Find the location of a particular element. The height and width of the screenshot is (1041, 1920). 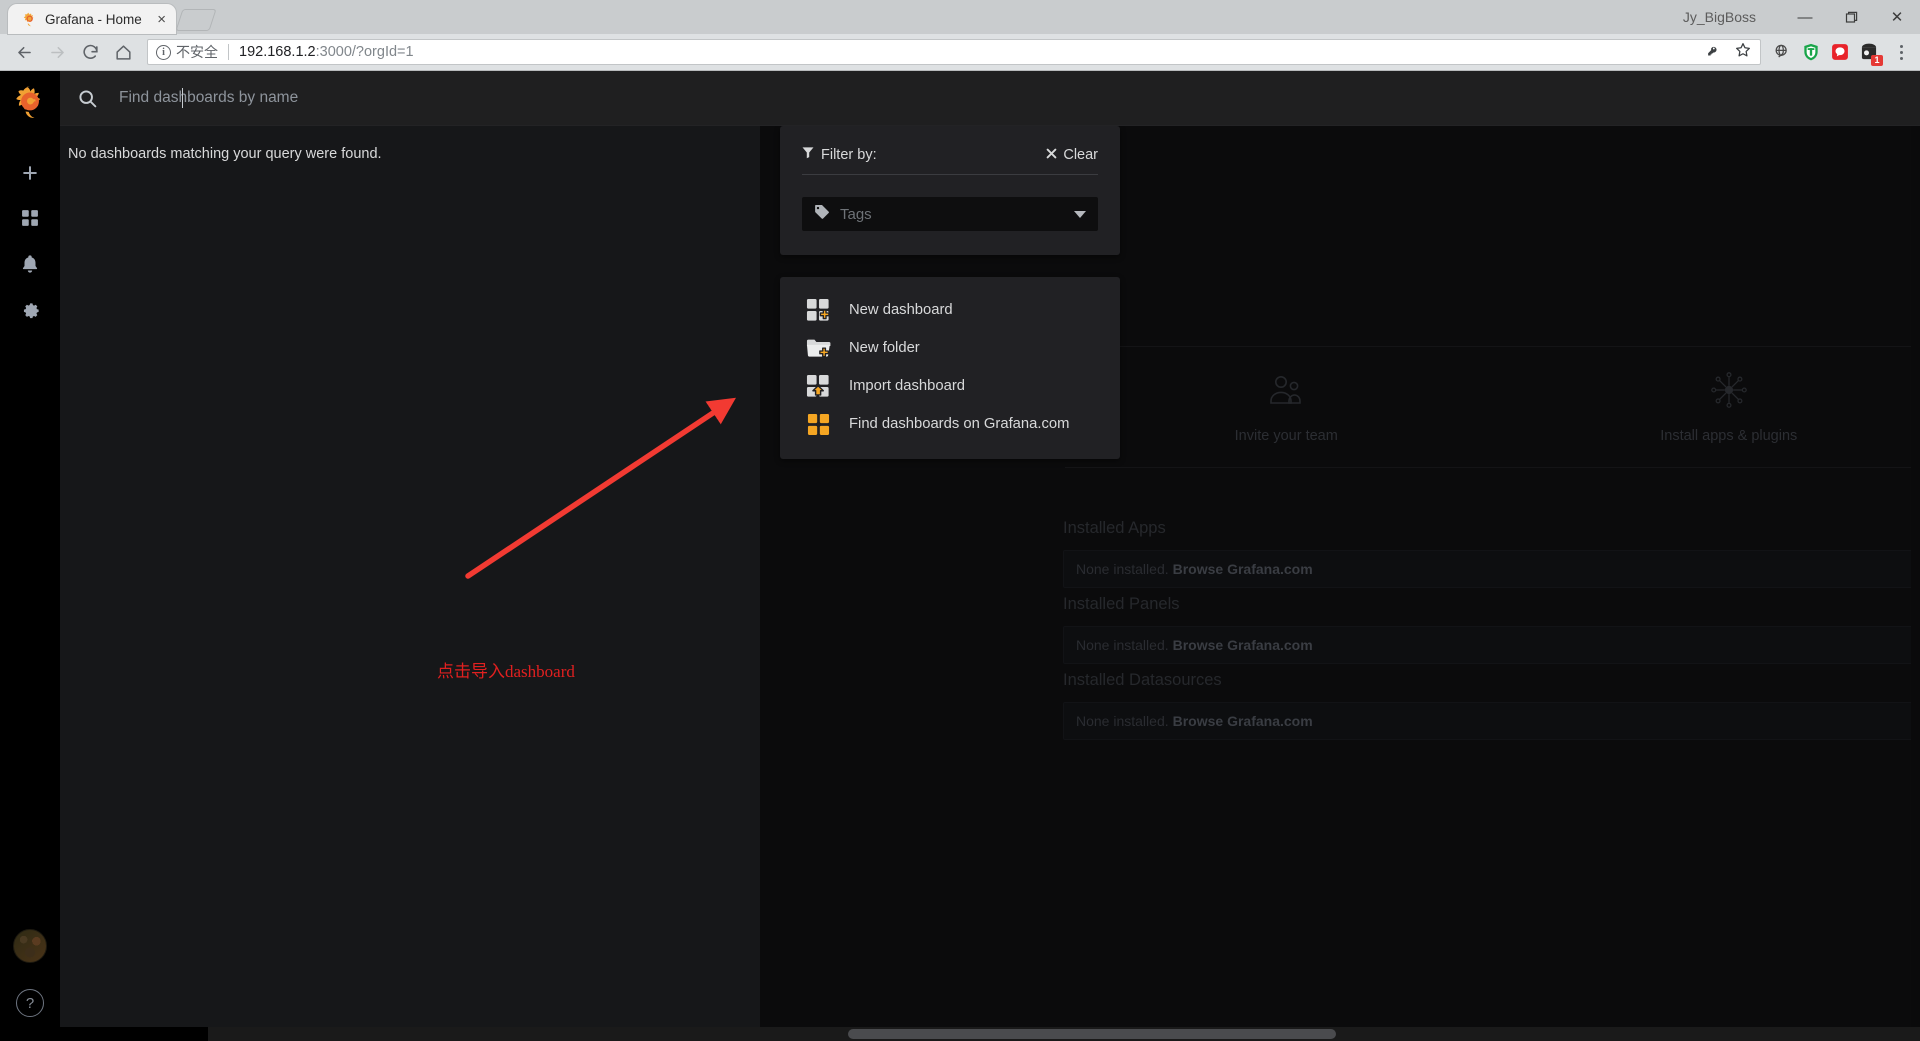

close-x-icon is located at coordinates (1051, 155).